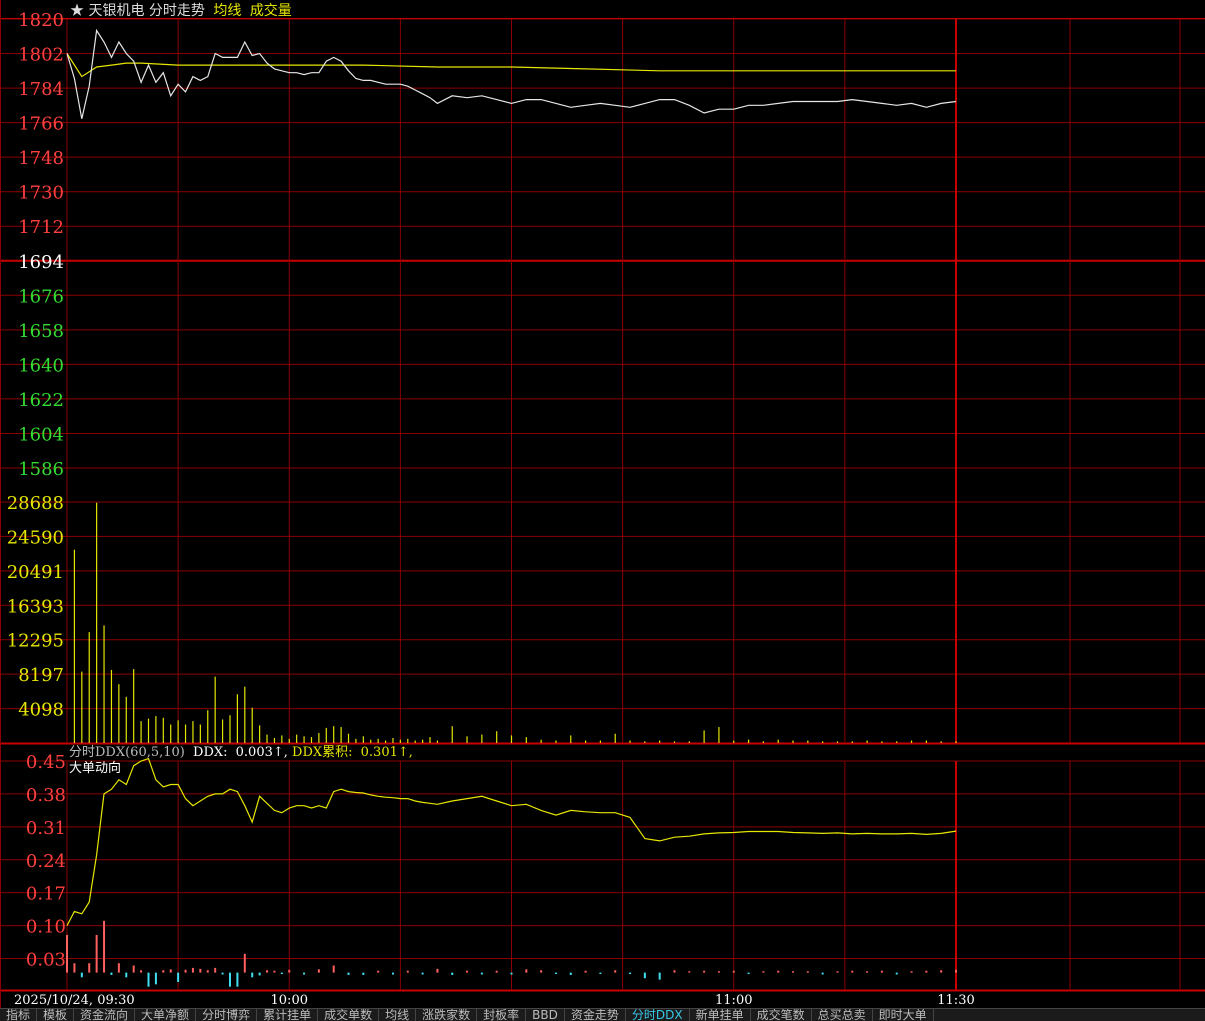  Describe the element at coordinates (46, 762) in the screenshot. I see `ddx-tick-label: 0.45` at that location.